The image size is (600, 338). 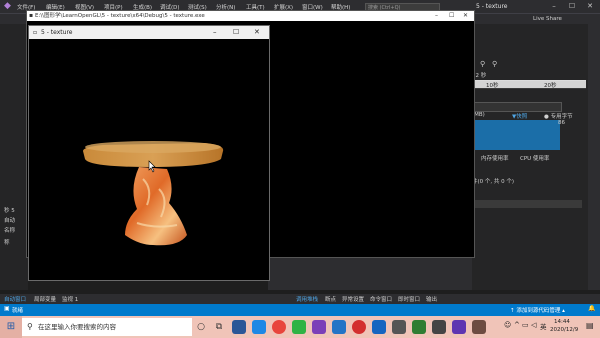 What do you see at coordinates (7, 6) in the screenshot?
I see `visual-studio-logo-icon: ◆` at bounding box center [7, 6].